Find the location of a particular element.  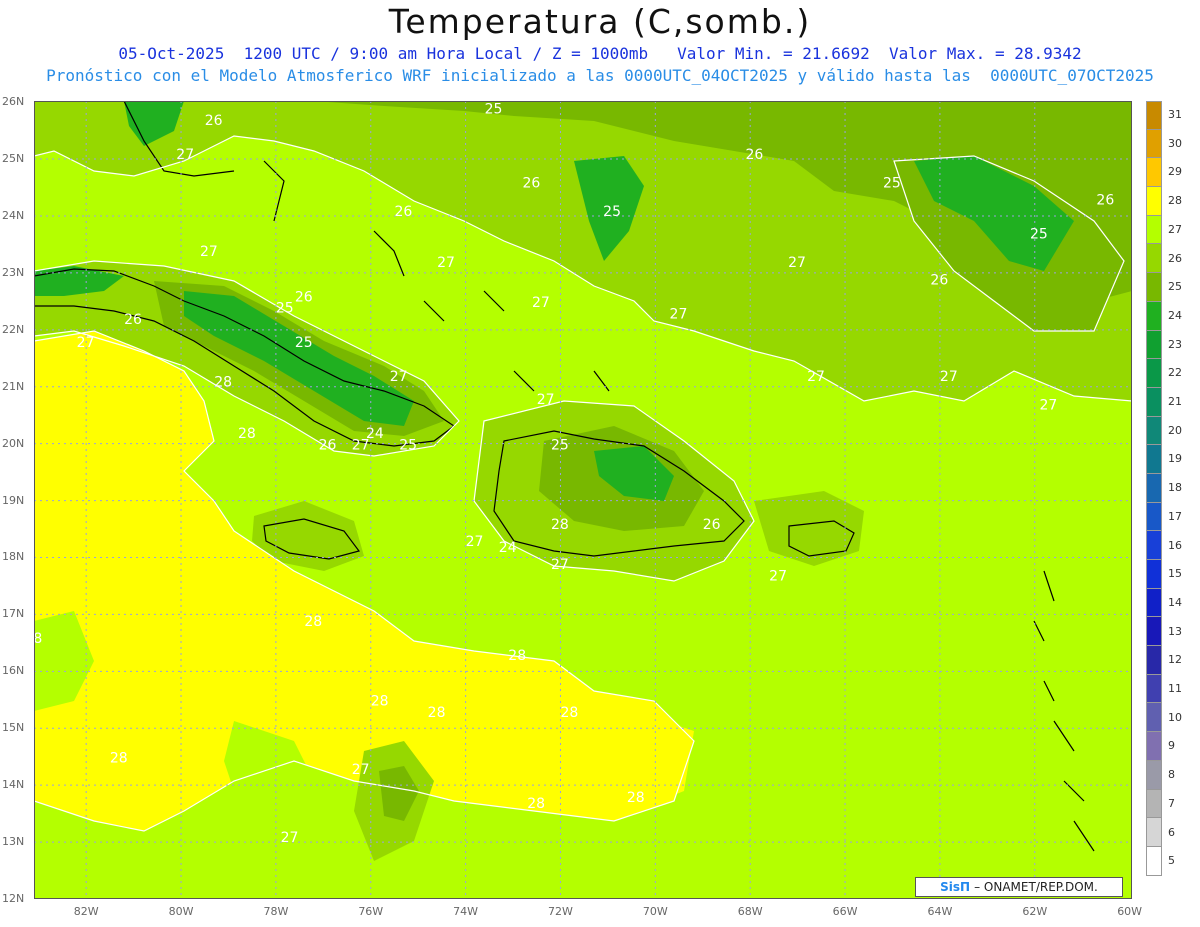

lat-label: 20N is located at coordinates (13, 443).